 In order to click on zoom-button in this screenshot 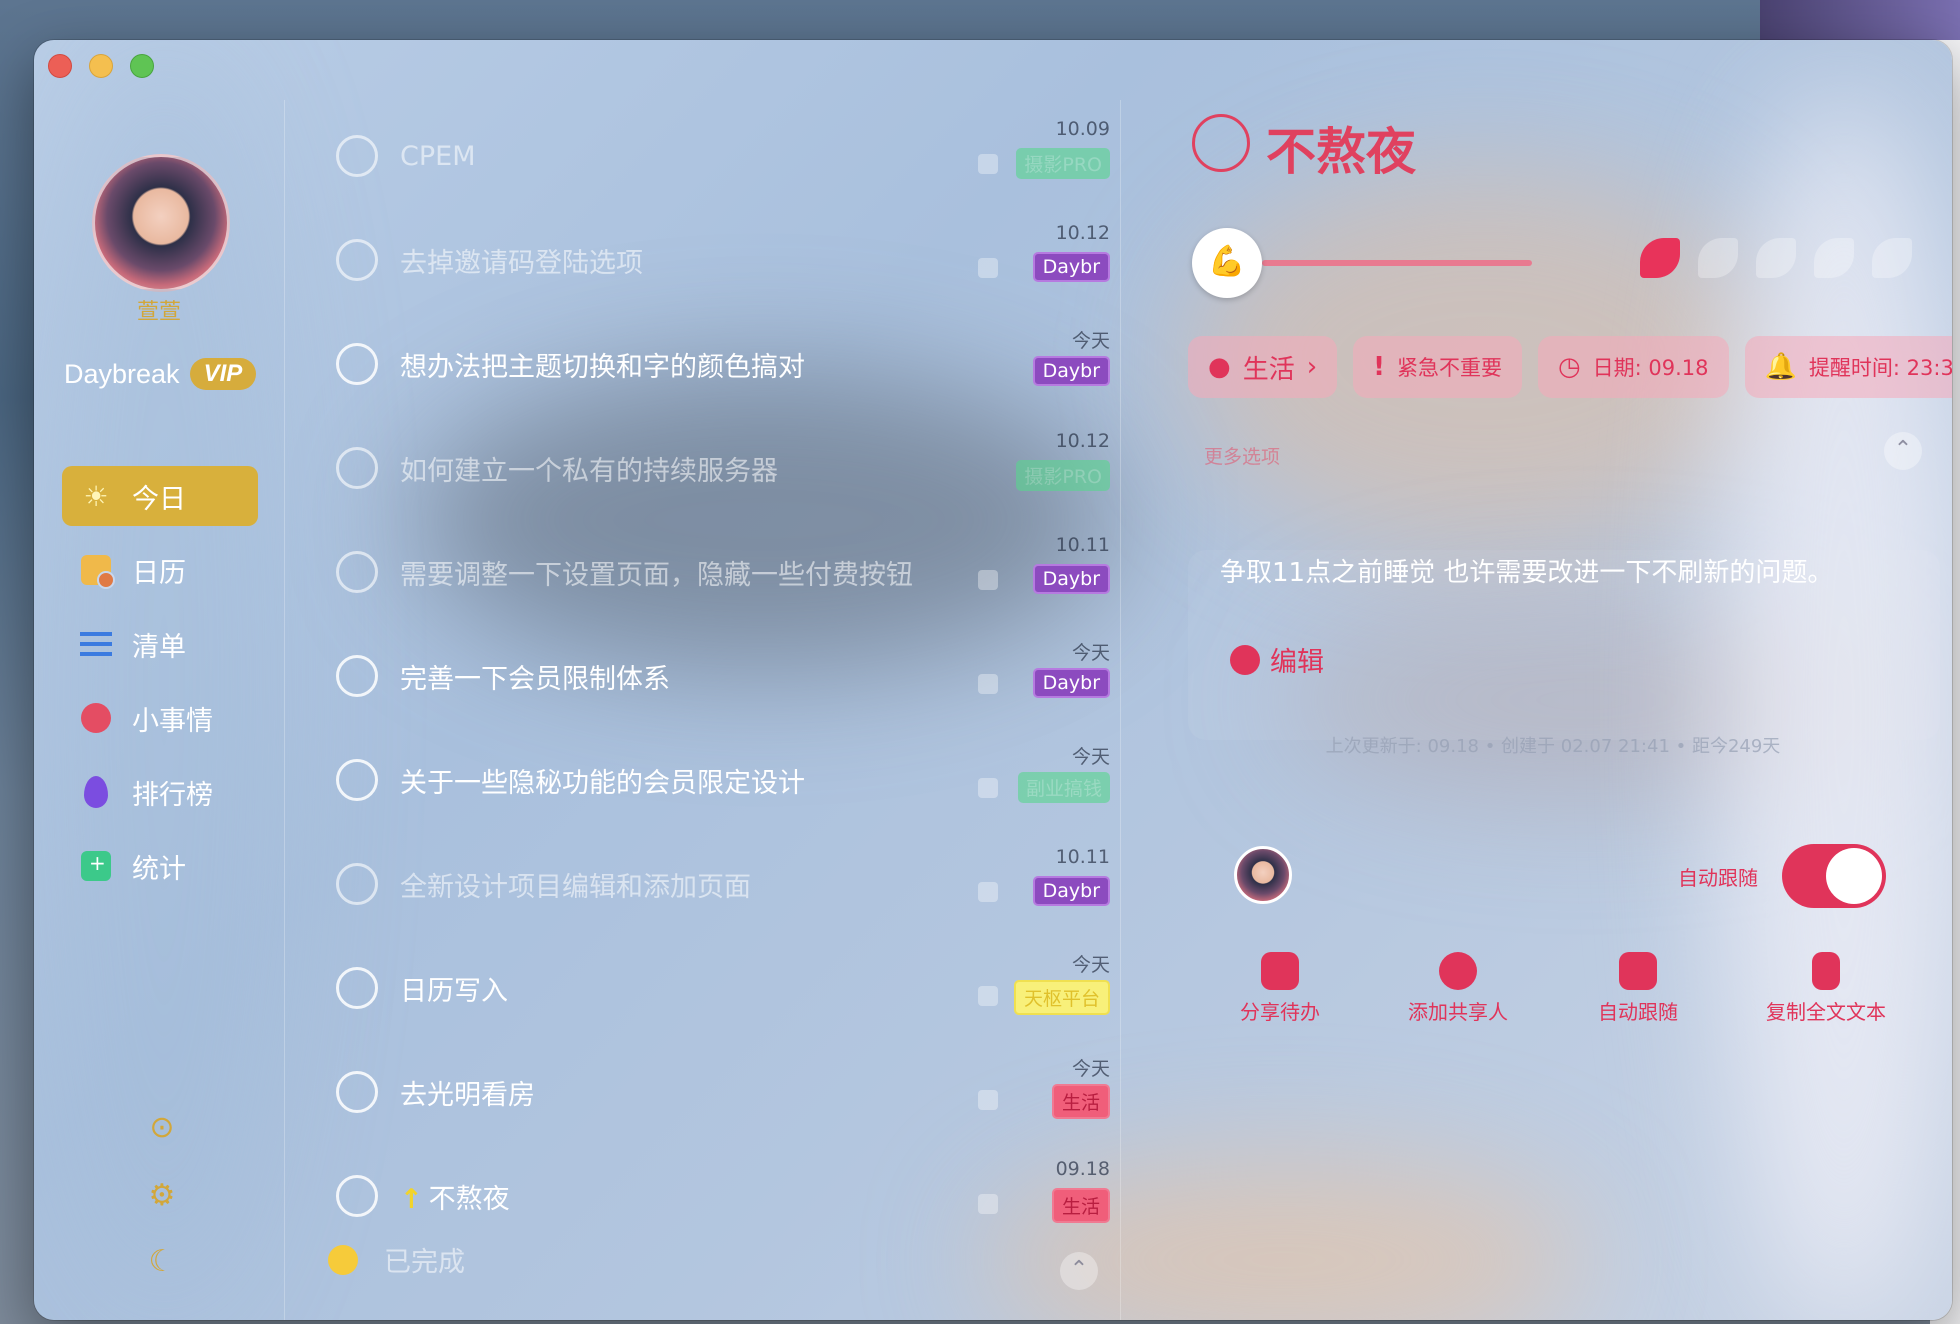, I will do `click(142, 66)`.